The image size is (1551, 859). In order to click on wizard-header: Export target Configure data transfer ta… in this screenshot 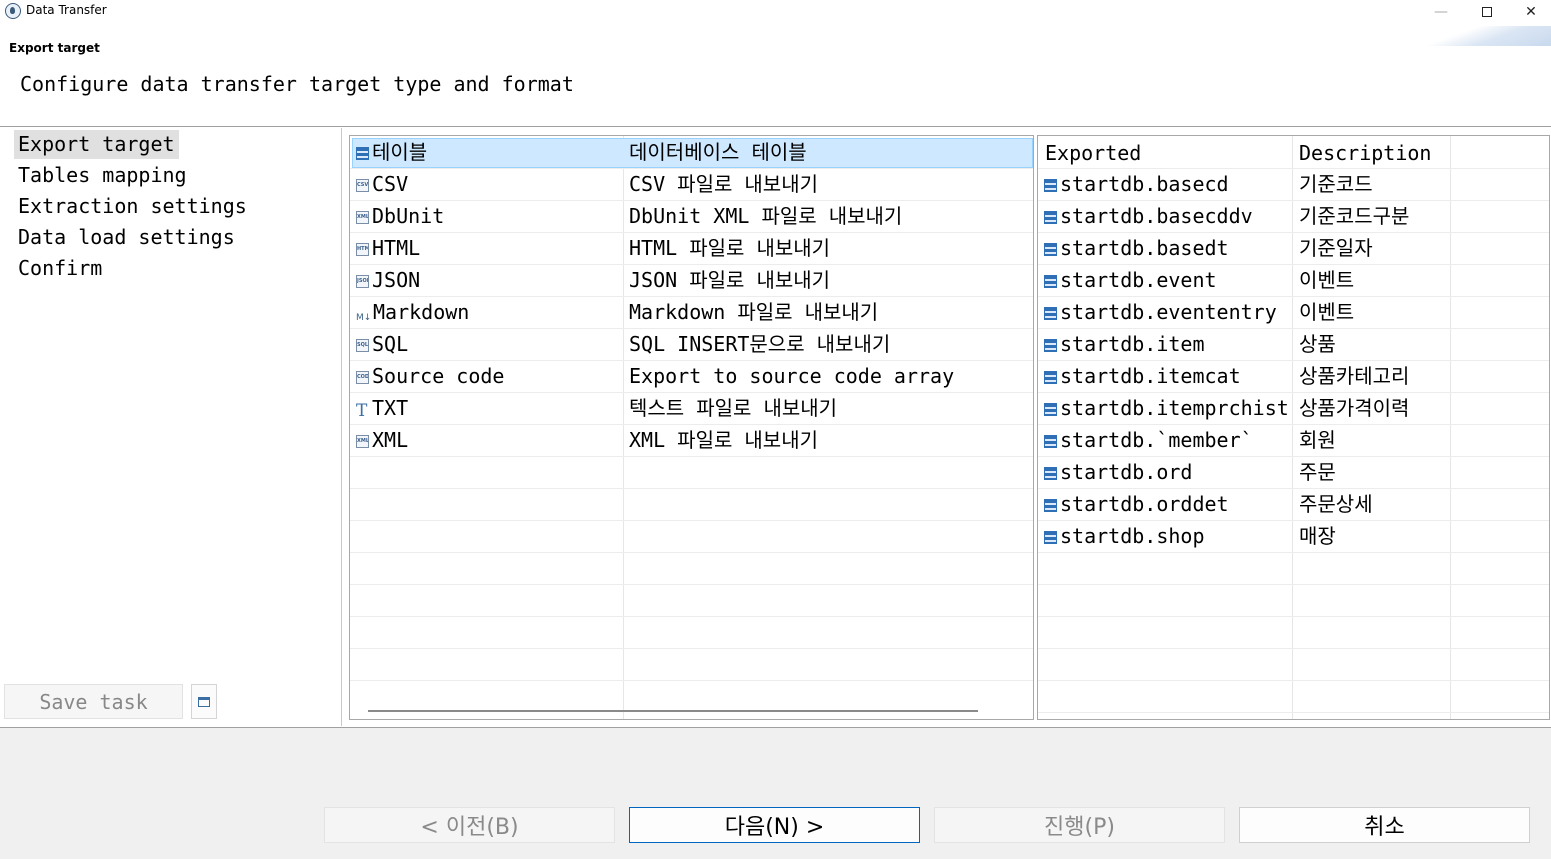, I will do `click(775, 76)`.